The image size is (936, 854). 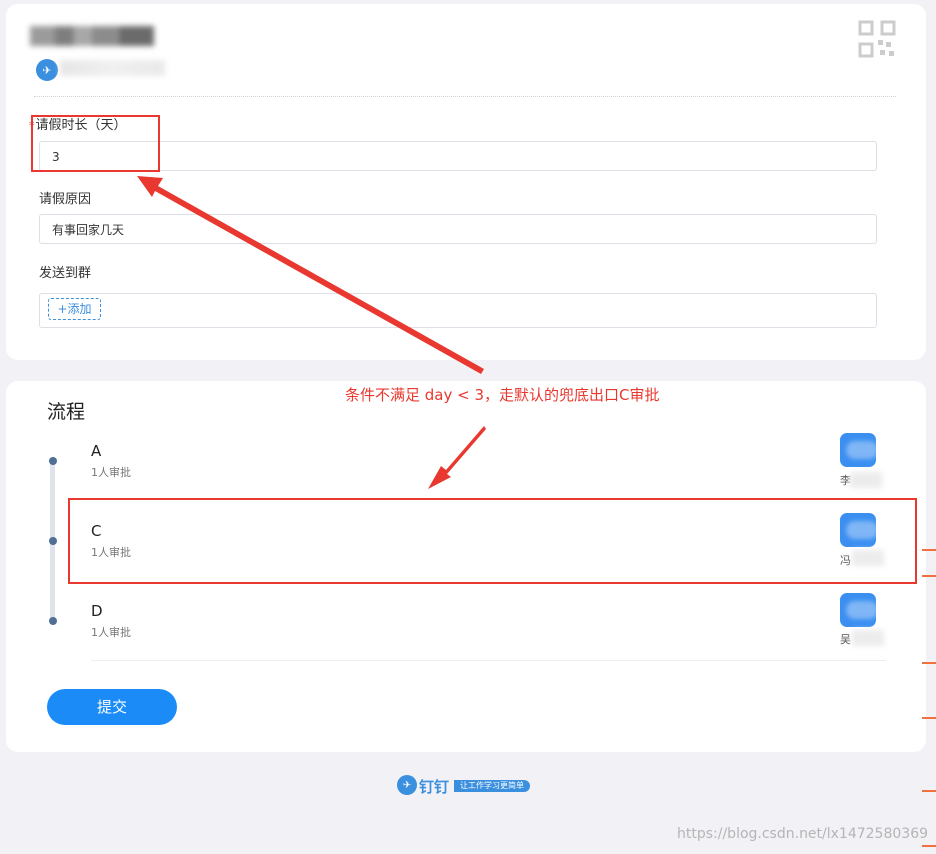 What do you see at coordinates (111, 472) in the screenshot?
I see `step-a-count: 1人审批` at bounding box center [111, 472].